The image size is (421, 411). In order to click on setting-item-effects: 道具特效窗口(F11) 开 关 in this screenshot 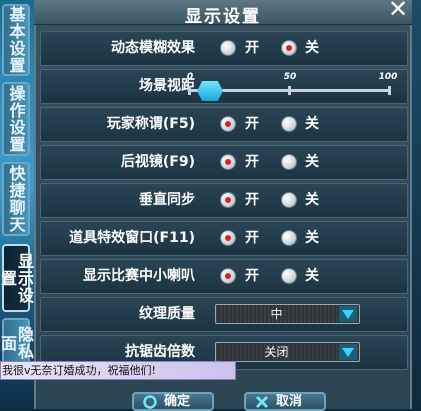, I will do `click(224, 238)`.